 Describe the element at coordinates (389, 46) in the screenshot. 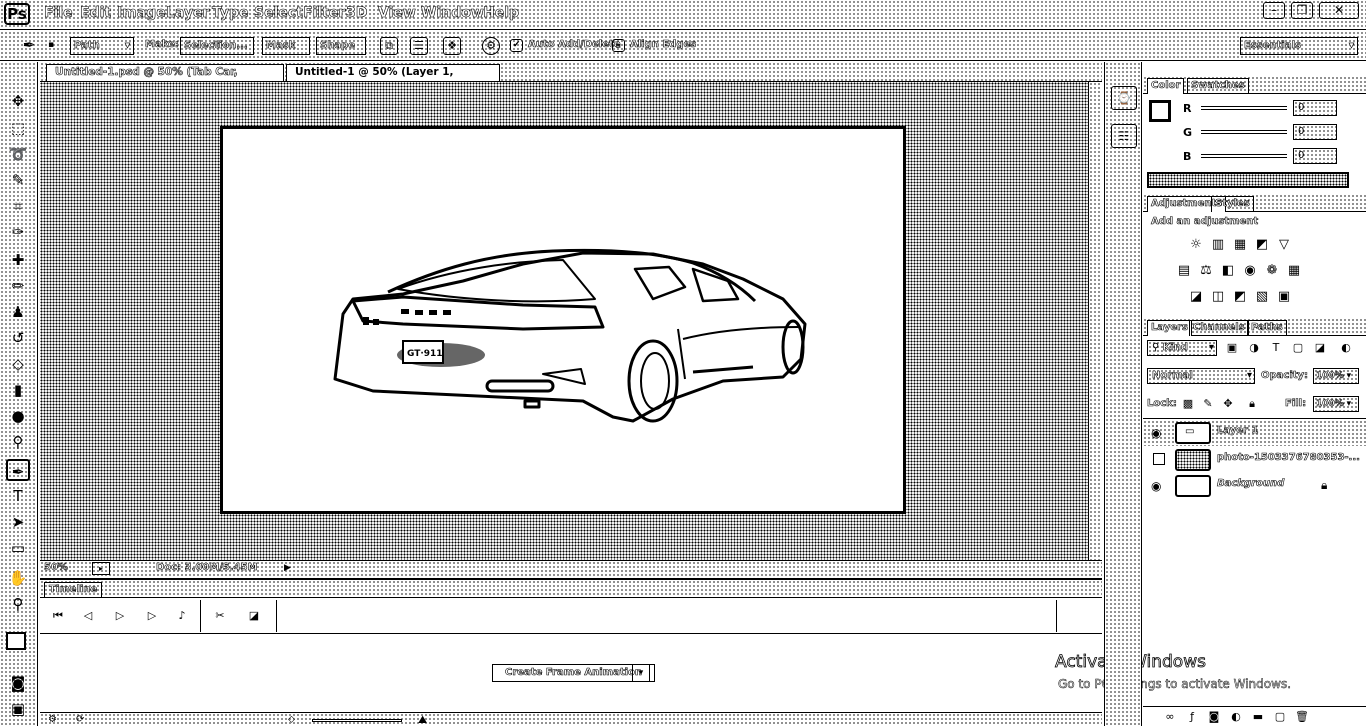

I see `path-operations-icon: ⧉` at that location.